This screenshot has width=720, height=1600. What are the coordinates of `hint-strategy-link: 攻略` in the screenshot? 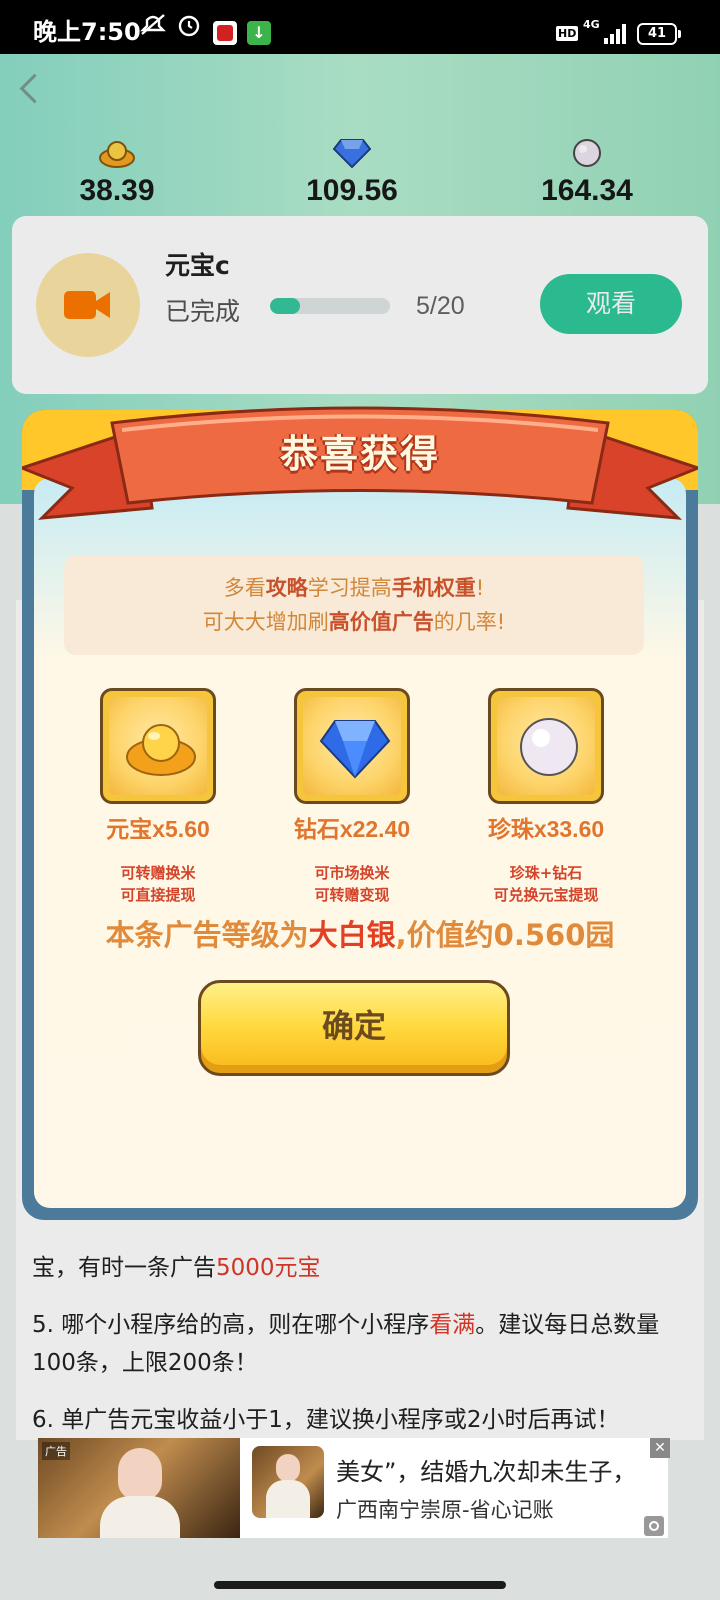 It's located at (286, 588).